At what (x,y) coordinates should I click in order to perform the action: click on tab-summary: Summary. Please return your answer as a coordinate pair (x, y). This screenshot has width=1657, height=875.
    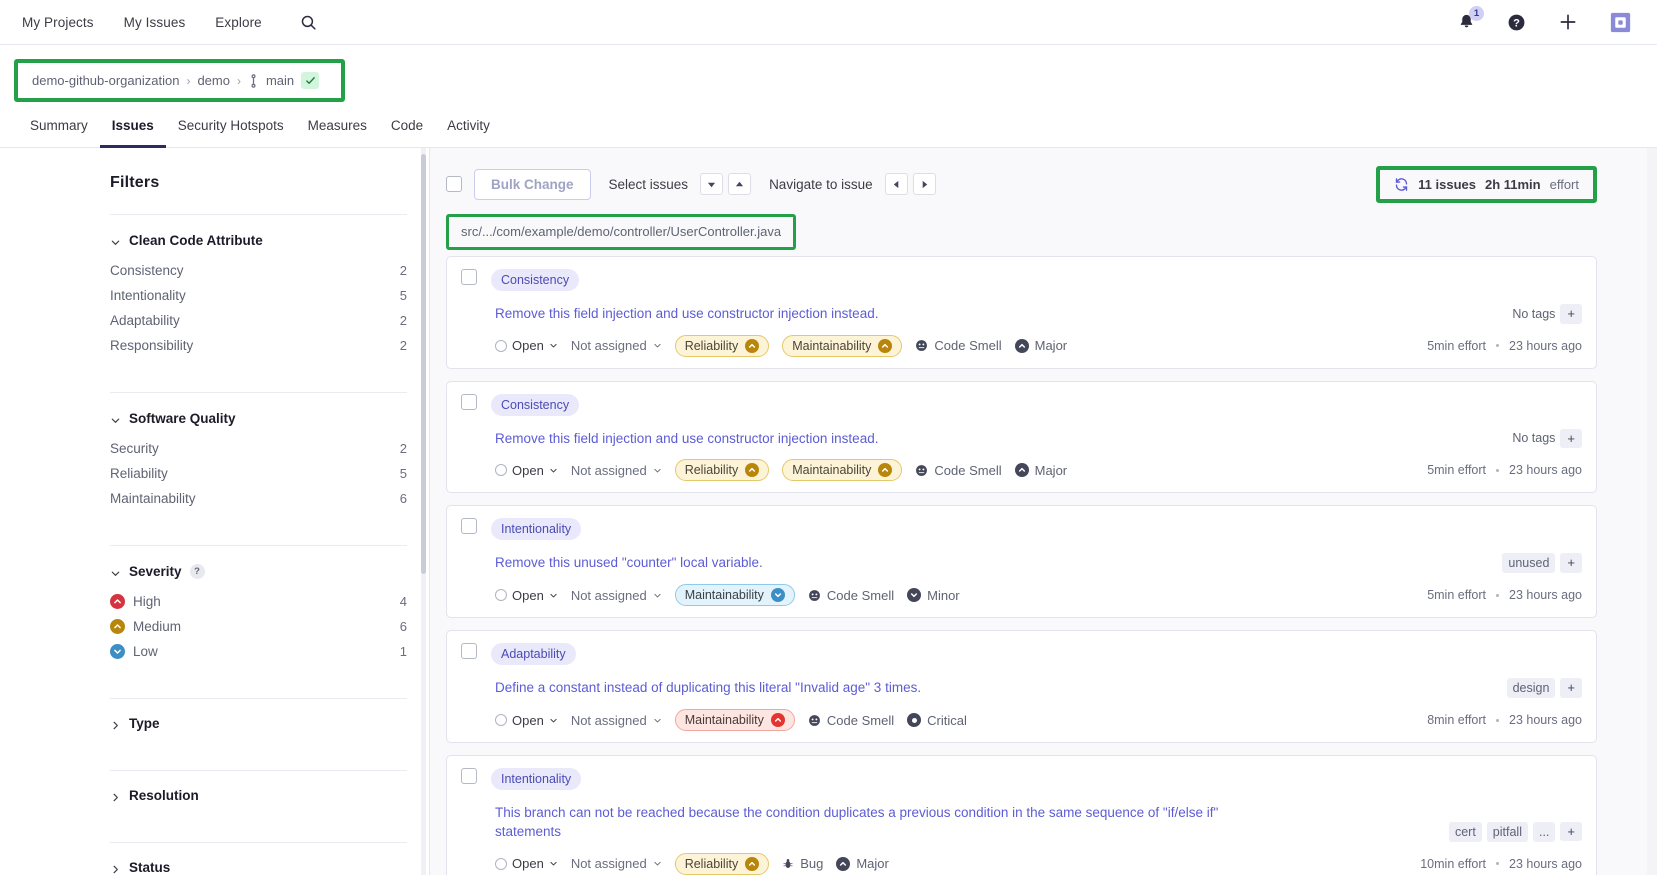
    Looking at the image, I should click on (59, 130).